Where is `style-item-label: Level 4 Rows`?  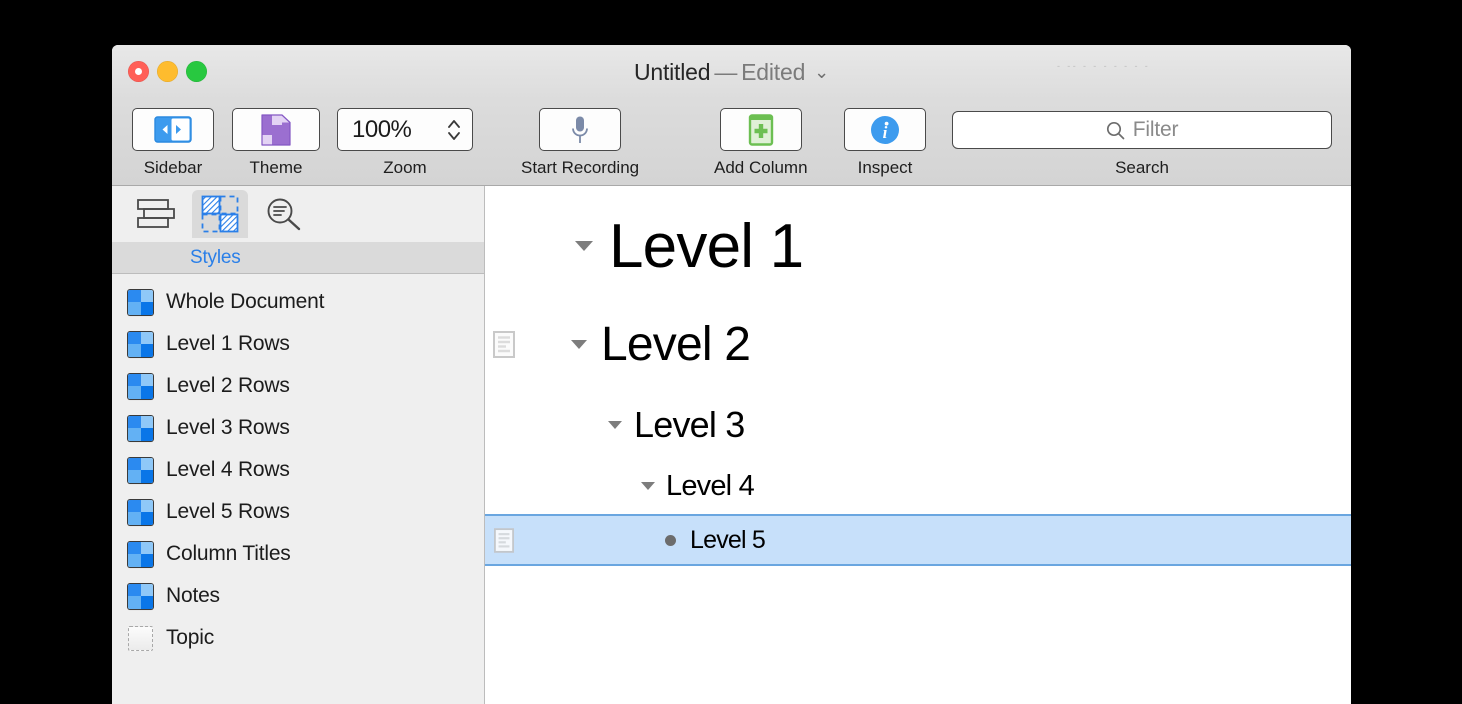
style-item-label: Level 4 Rows is located at coordinates (228, 469).